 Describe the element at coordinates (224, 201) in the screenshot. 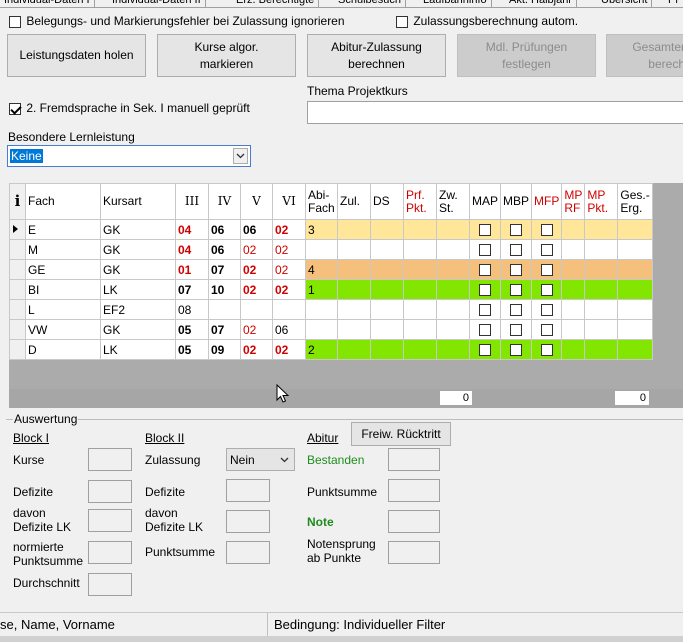

I see `col-iv: IV` at that location.